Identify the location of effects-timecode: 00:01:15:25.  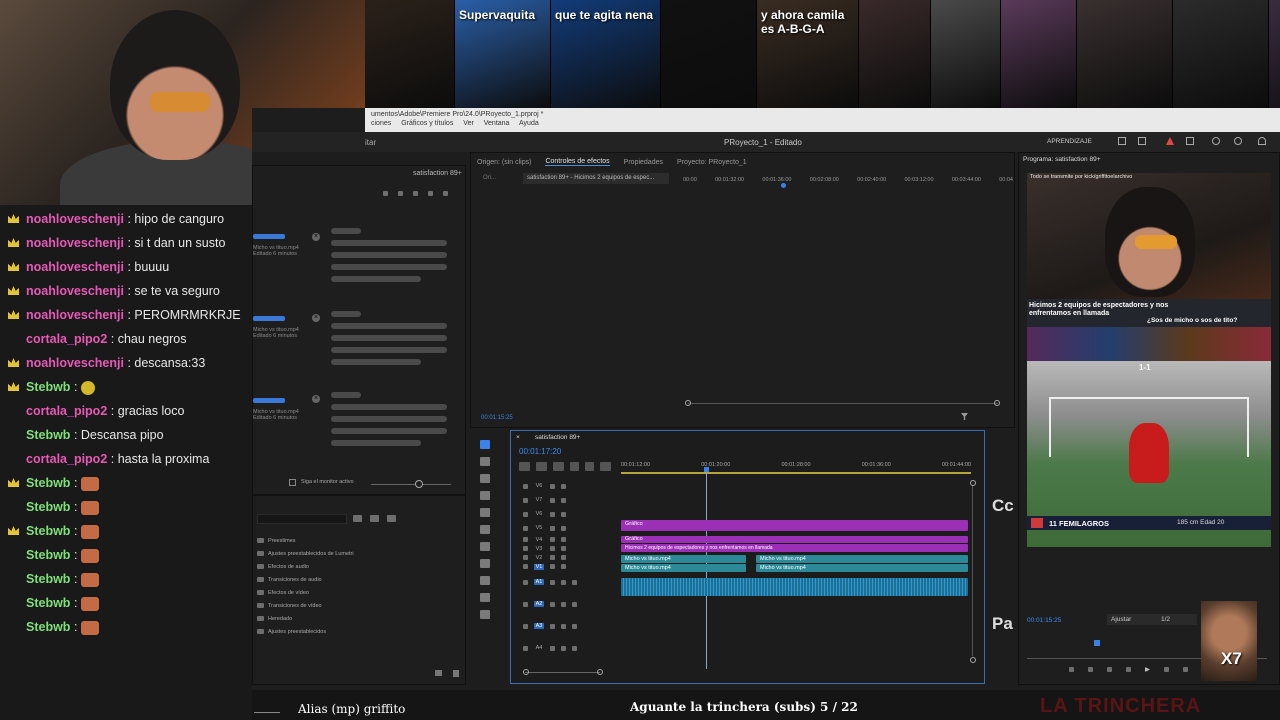
(497, 418).